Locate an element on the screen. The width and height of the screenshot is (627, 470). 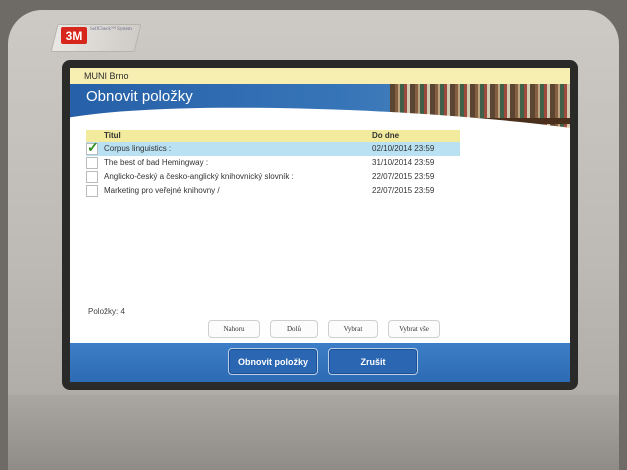
select-button: Vybrat is located at coordinates (353, 329).